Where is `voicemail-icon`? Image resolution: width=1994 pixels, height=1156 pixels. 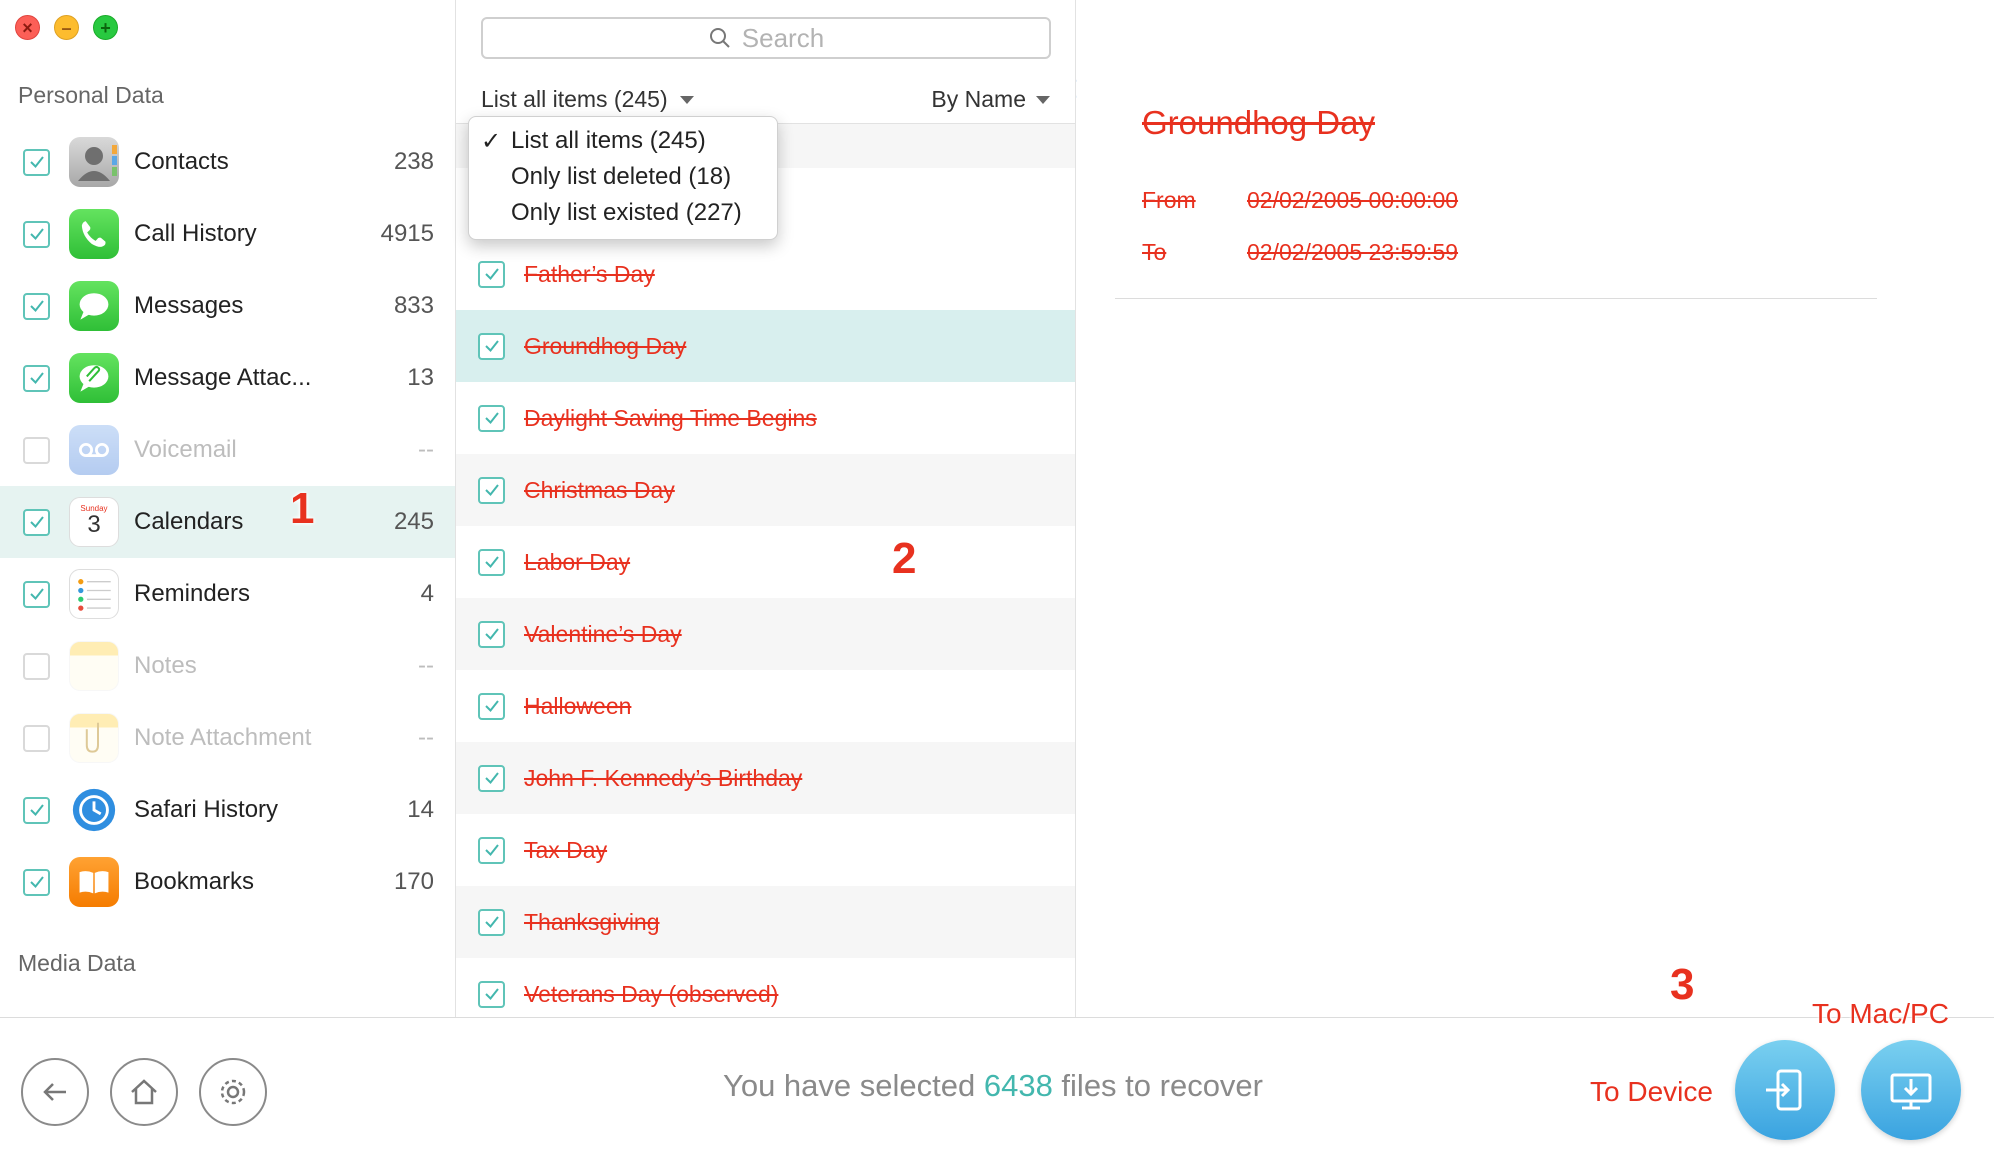 voicemail-icon is located at coordinates (94, 450).